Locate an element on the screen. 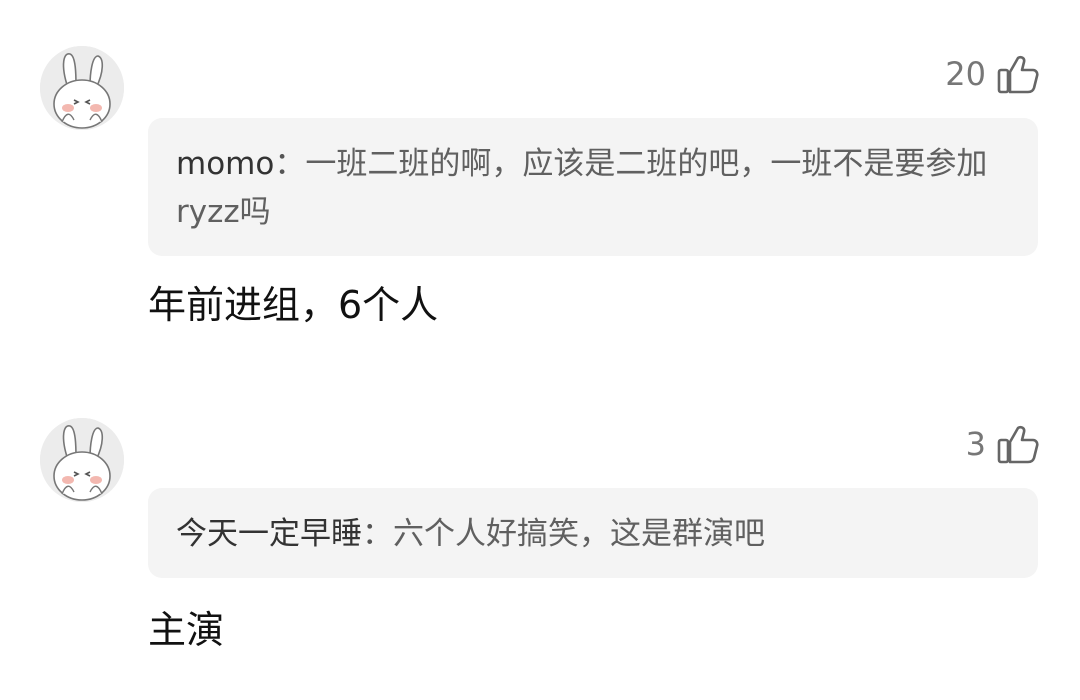 The height and width of the screenshot is (700, 1080). like-count: 20 is located at coordinates (965, 74).